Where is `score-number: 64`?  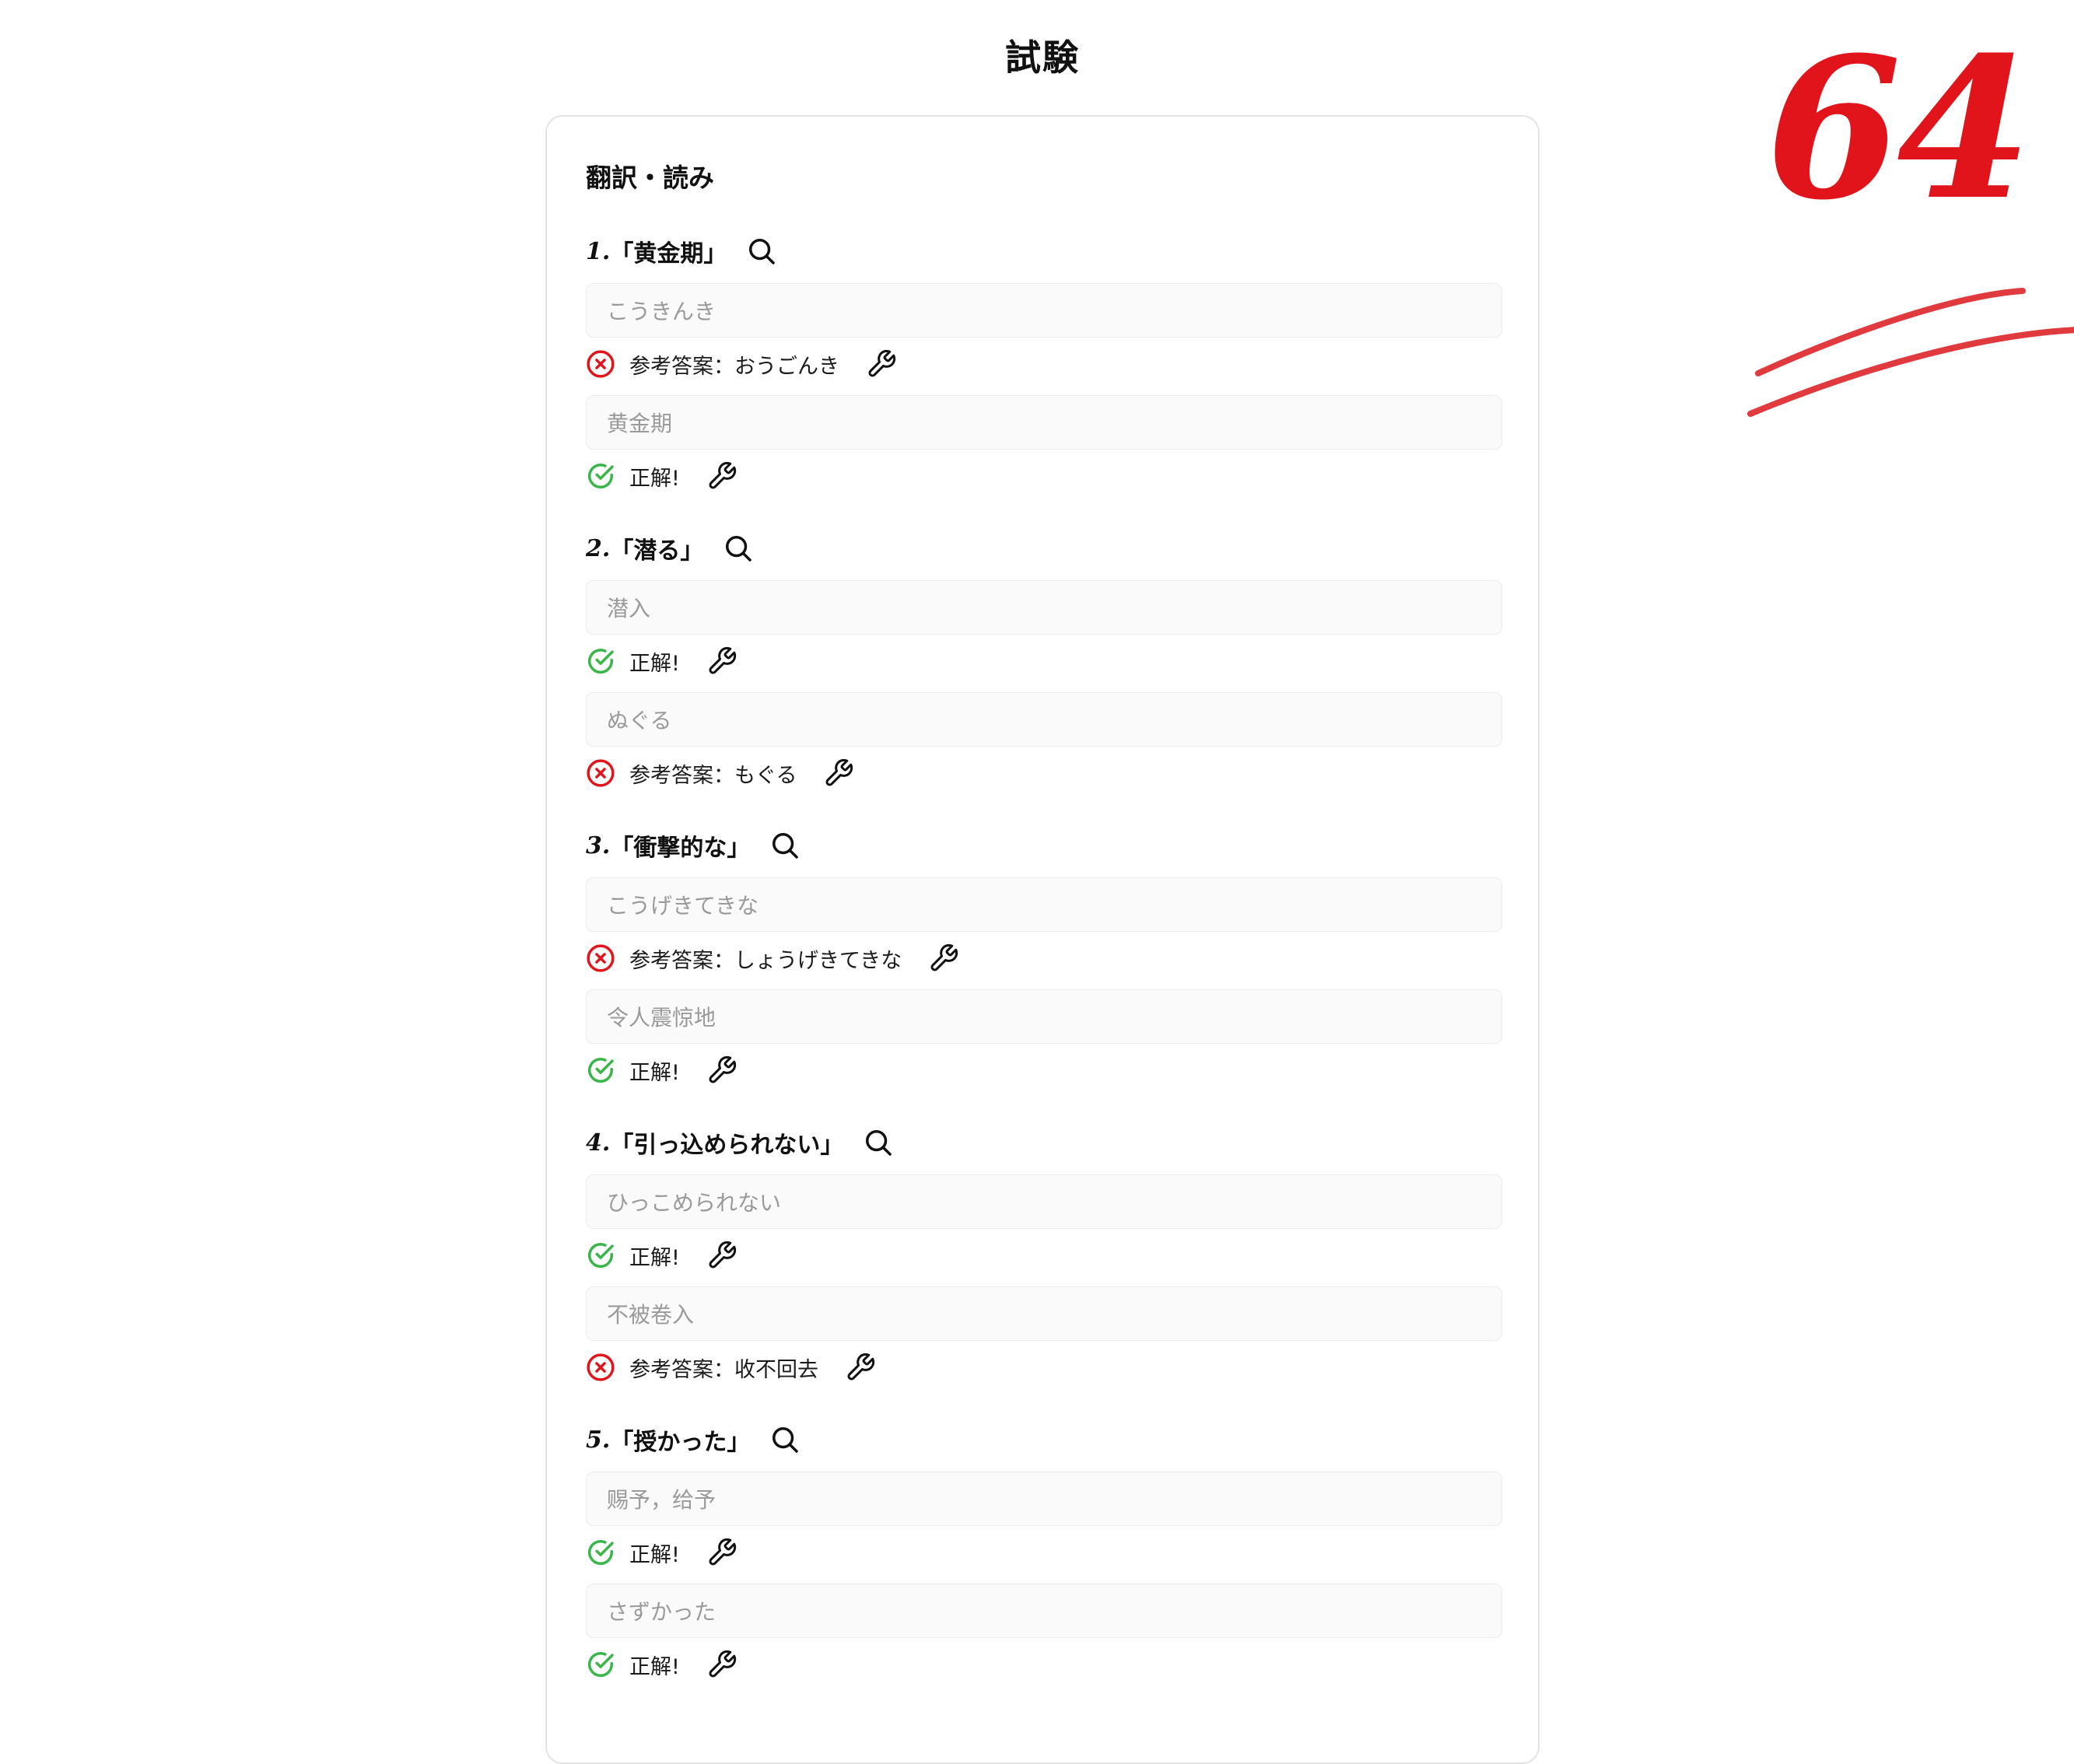
score-number: 64 is located at coordinates (1899, 128).